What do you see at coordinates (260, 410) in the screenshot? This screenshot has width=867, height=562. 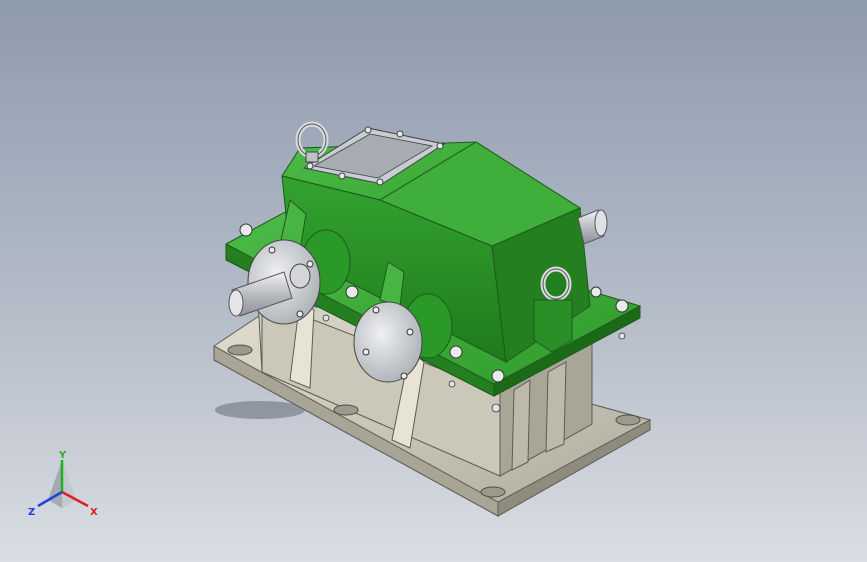 I see `ground-shadow` at bounding box center [260, 410].